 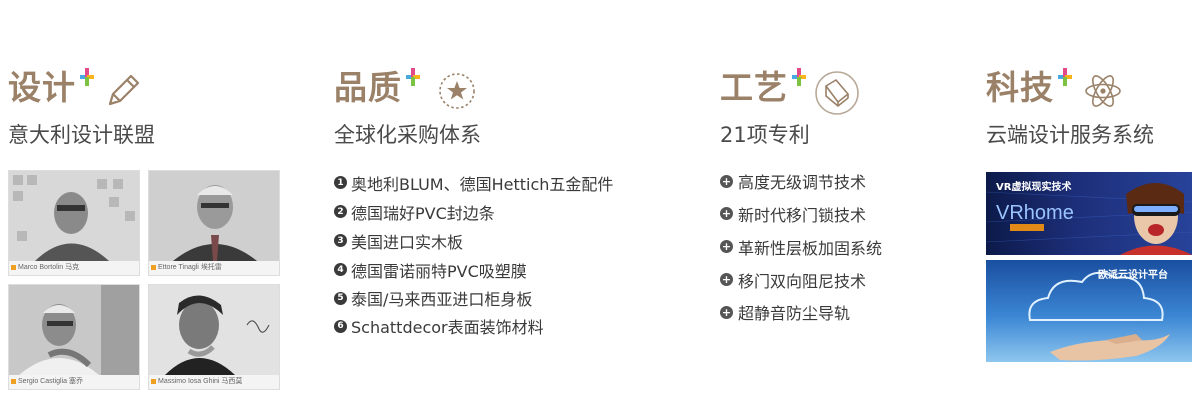 I want to click on tech-title: 科技, so click(x=1020, y=87).